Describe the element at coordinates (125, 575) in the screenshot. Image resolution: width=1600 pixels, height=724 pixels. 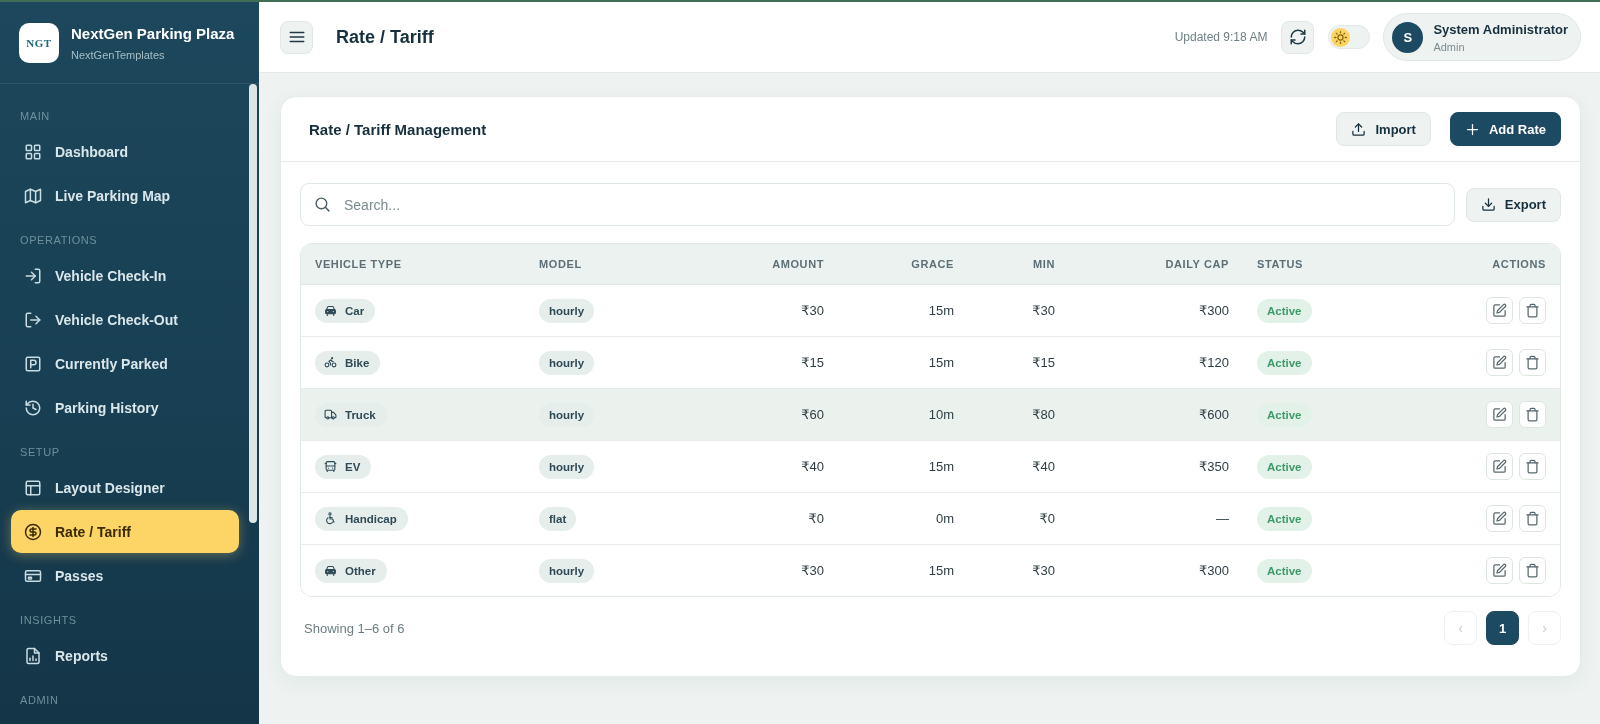
I see `sidebar-item: Passes` at that location.